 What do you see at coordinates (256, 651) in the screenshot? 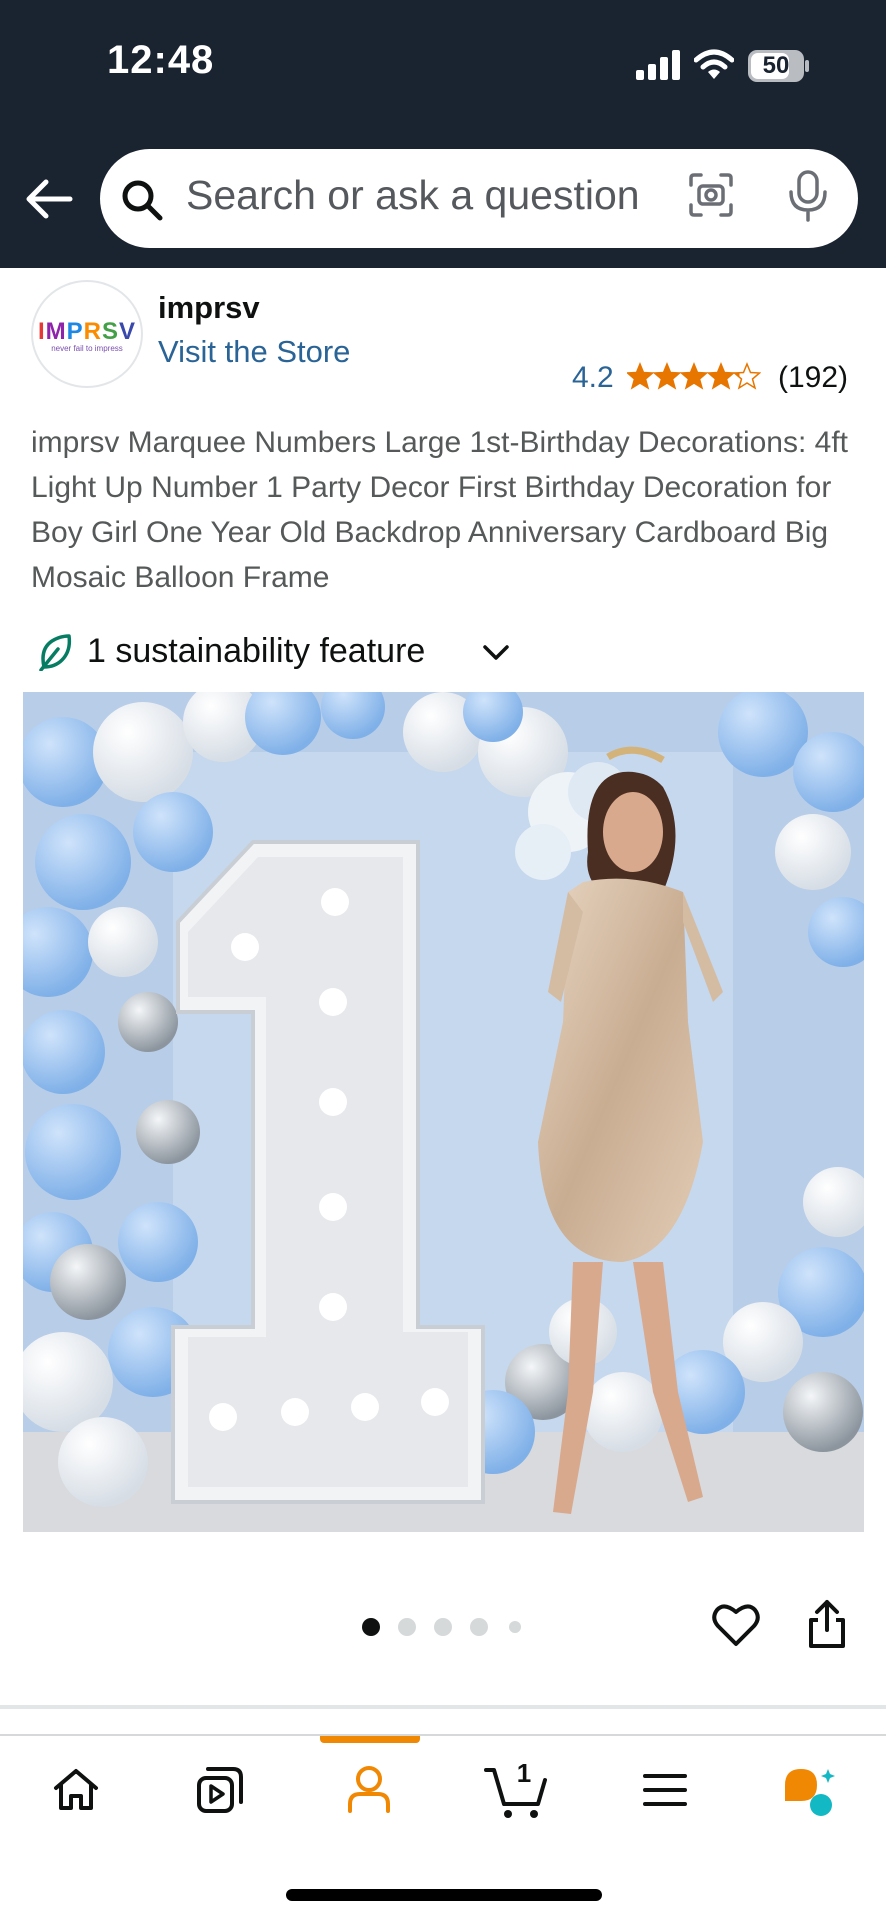
I see `sustainability-feature: 1 sustainability feature` at bounding box center [256, 651].